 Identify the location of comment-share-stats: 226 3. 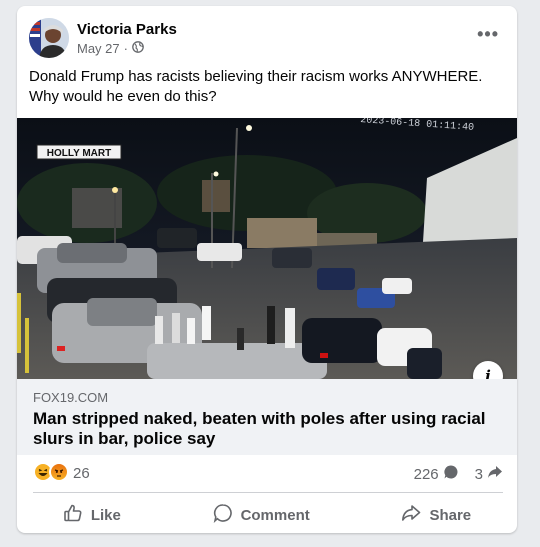
(458, 474).